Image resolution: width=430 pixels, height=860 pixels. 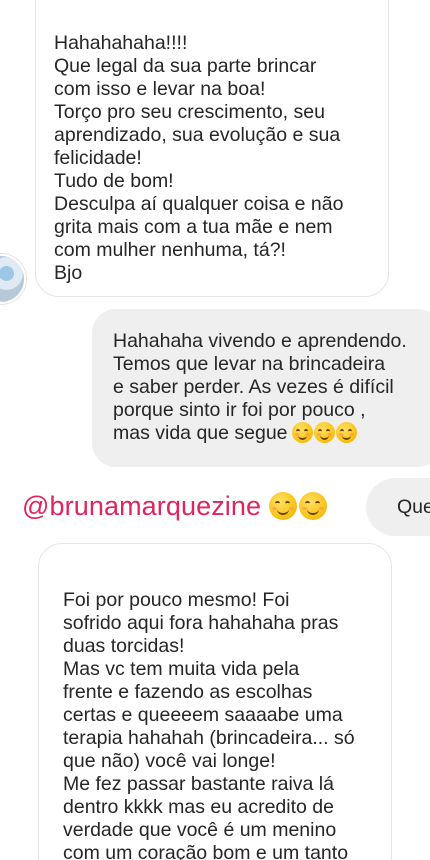 What do you see at coordinates (141, 506) in the screenshot?
I see `mention-link: @brunamarquezine` at bounding box center [141, 506].